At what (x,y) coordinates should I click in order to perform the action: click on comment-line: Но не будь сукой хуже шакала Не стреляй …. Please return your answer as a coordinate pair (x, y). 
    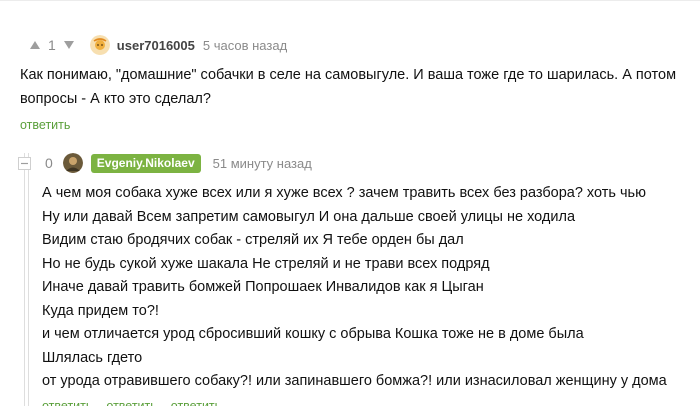
    Looking at the image, I should click on (266, 263).